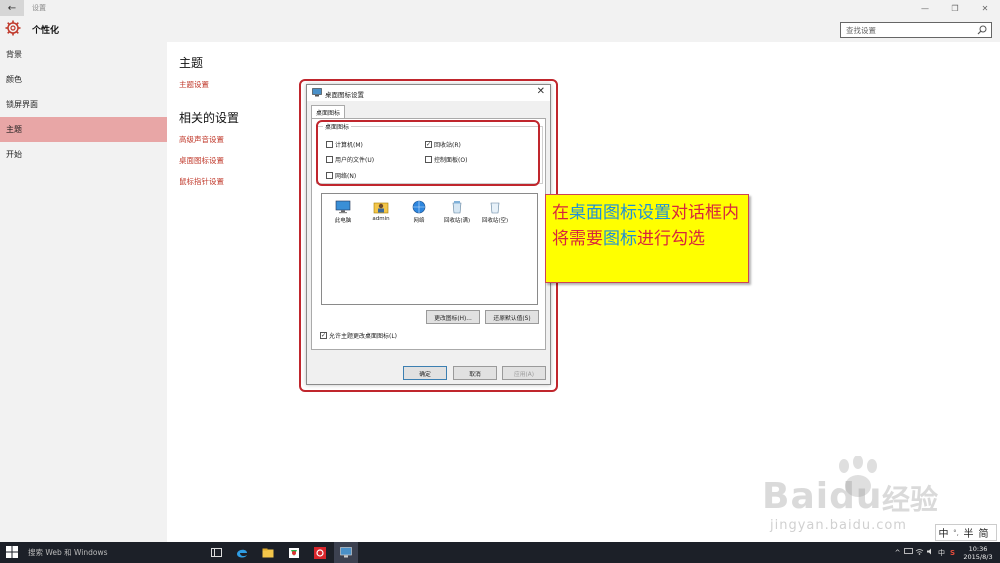 Image resolution: width=1000 pixels, height=563 pixels. I want to click on clock: 10:36 2015/8/3, so click(978, 553).